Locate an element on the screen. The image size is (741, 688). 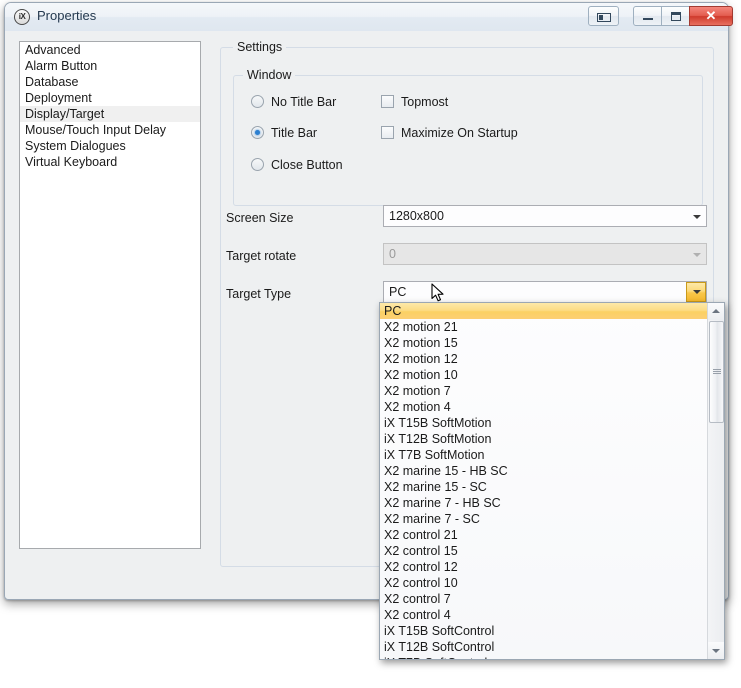
scrollbar-thumb is located at coordinates (716, 372).